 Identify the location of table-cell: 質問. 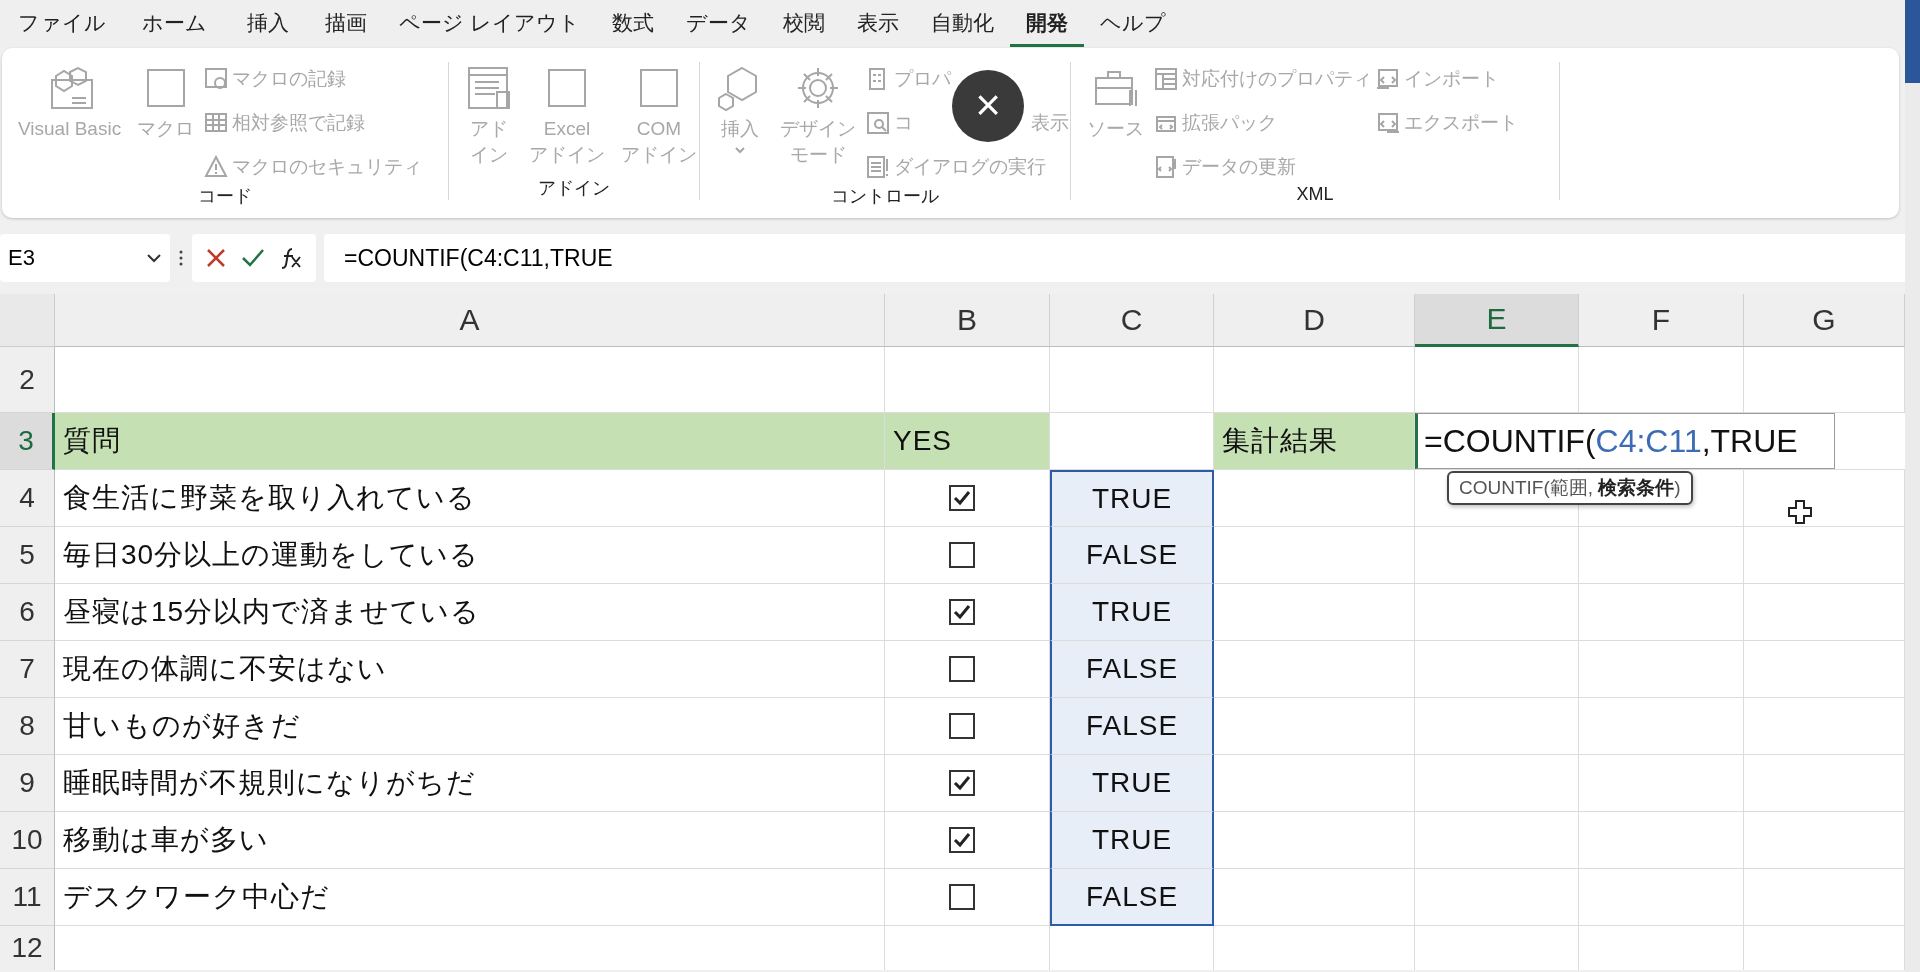
(470, 441).